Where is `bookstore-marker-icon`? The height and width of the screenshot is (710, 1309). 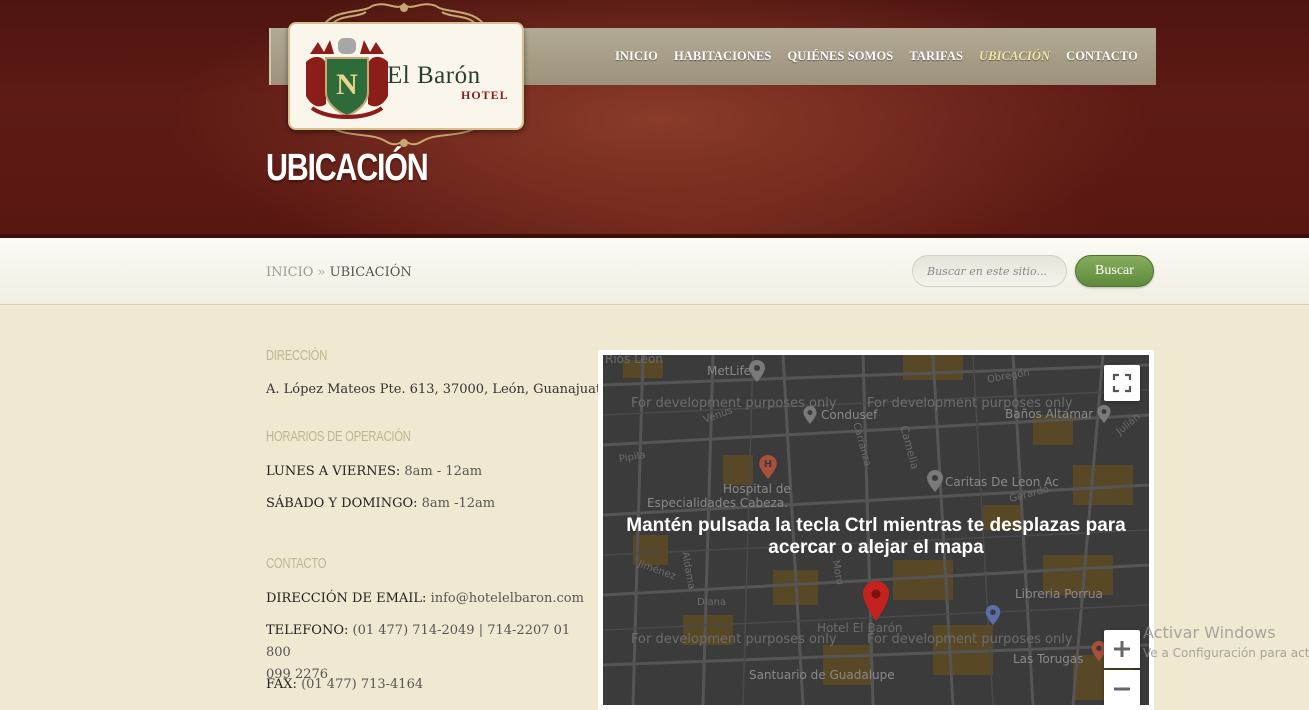 bookstore-marker-icon is located at coordinates (993, 615).